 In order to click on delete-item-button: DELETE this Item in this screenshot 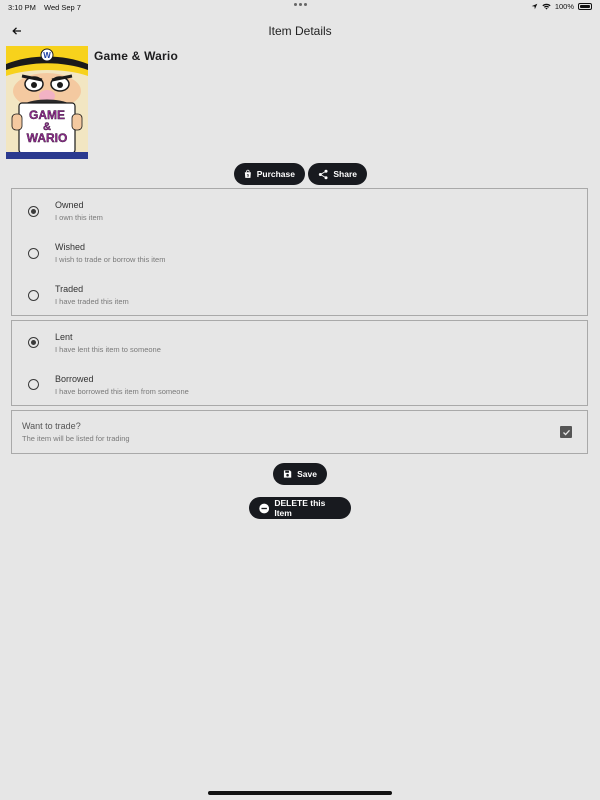, I will do `click(300, 508)`.